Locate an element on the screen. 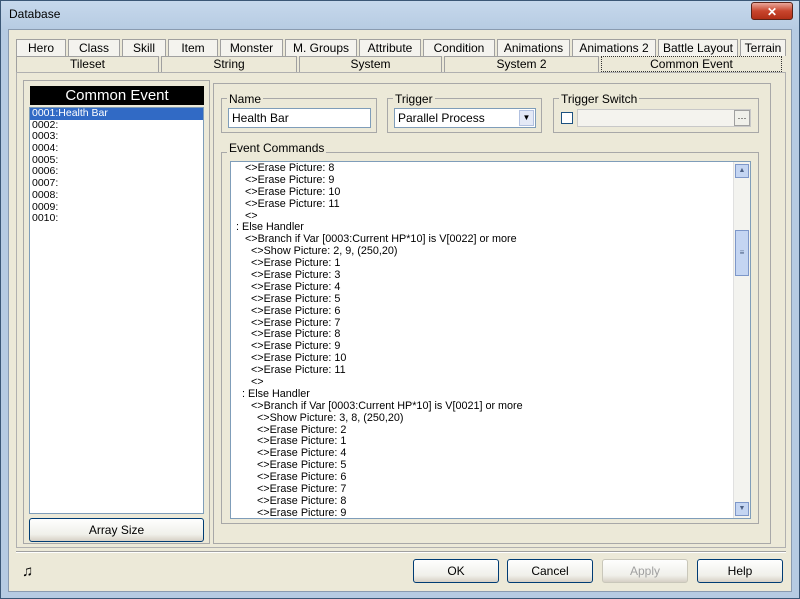 The image size is (800, 599). trigger-value: Parallel Process is located at coordinates (441, 118).